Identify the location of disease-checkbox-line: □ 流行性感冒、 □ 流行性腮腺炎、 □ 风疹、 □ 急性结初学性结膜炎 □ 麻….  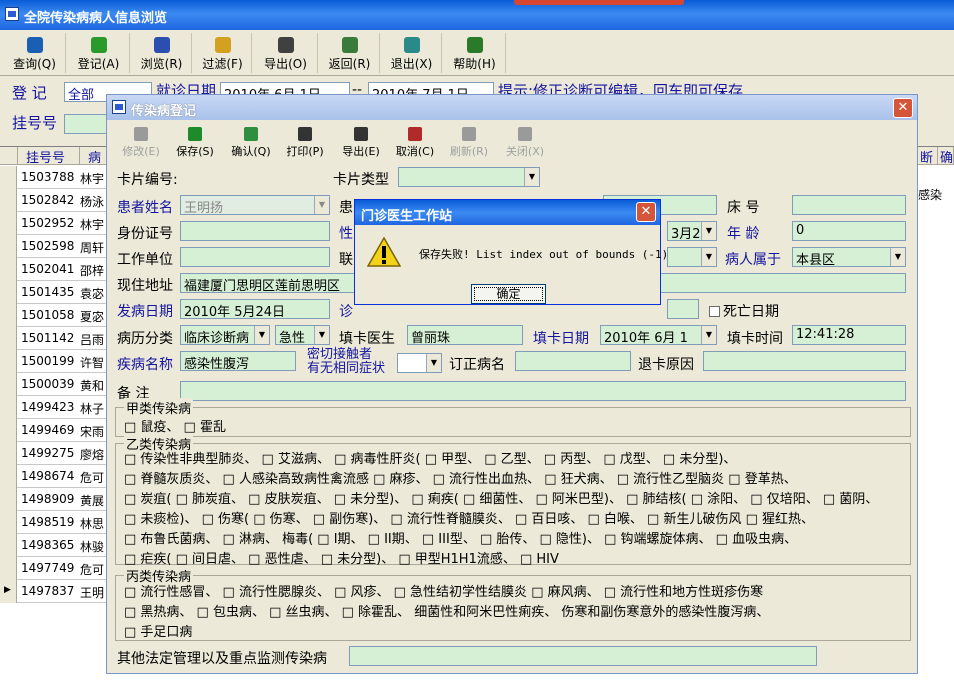
(443, 590).